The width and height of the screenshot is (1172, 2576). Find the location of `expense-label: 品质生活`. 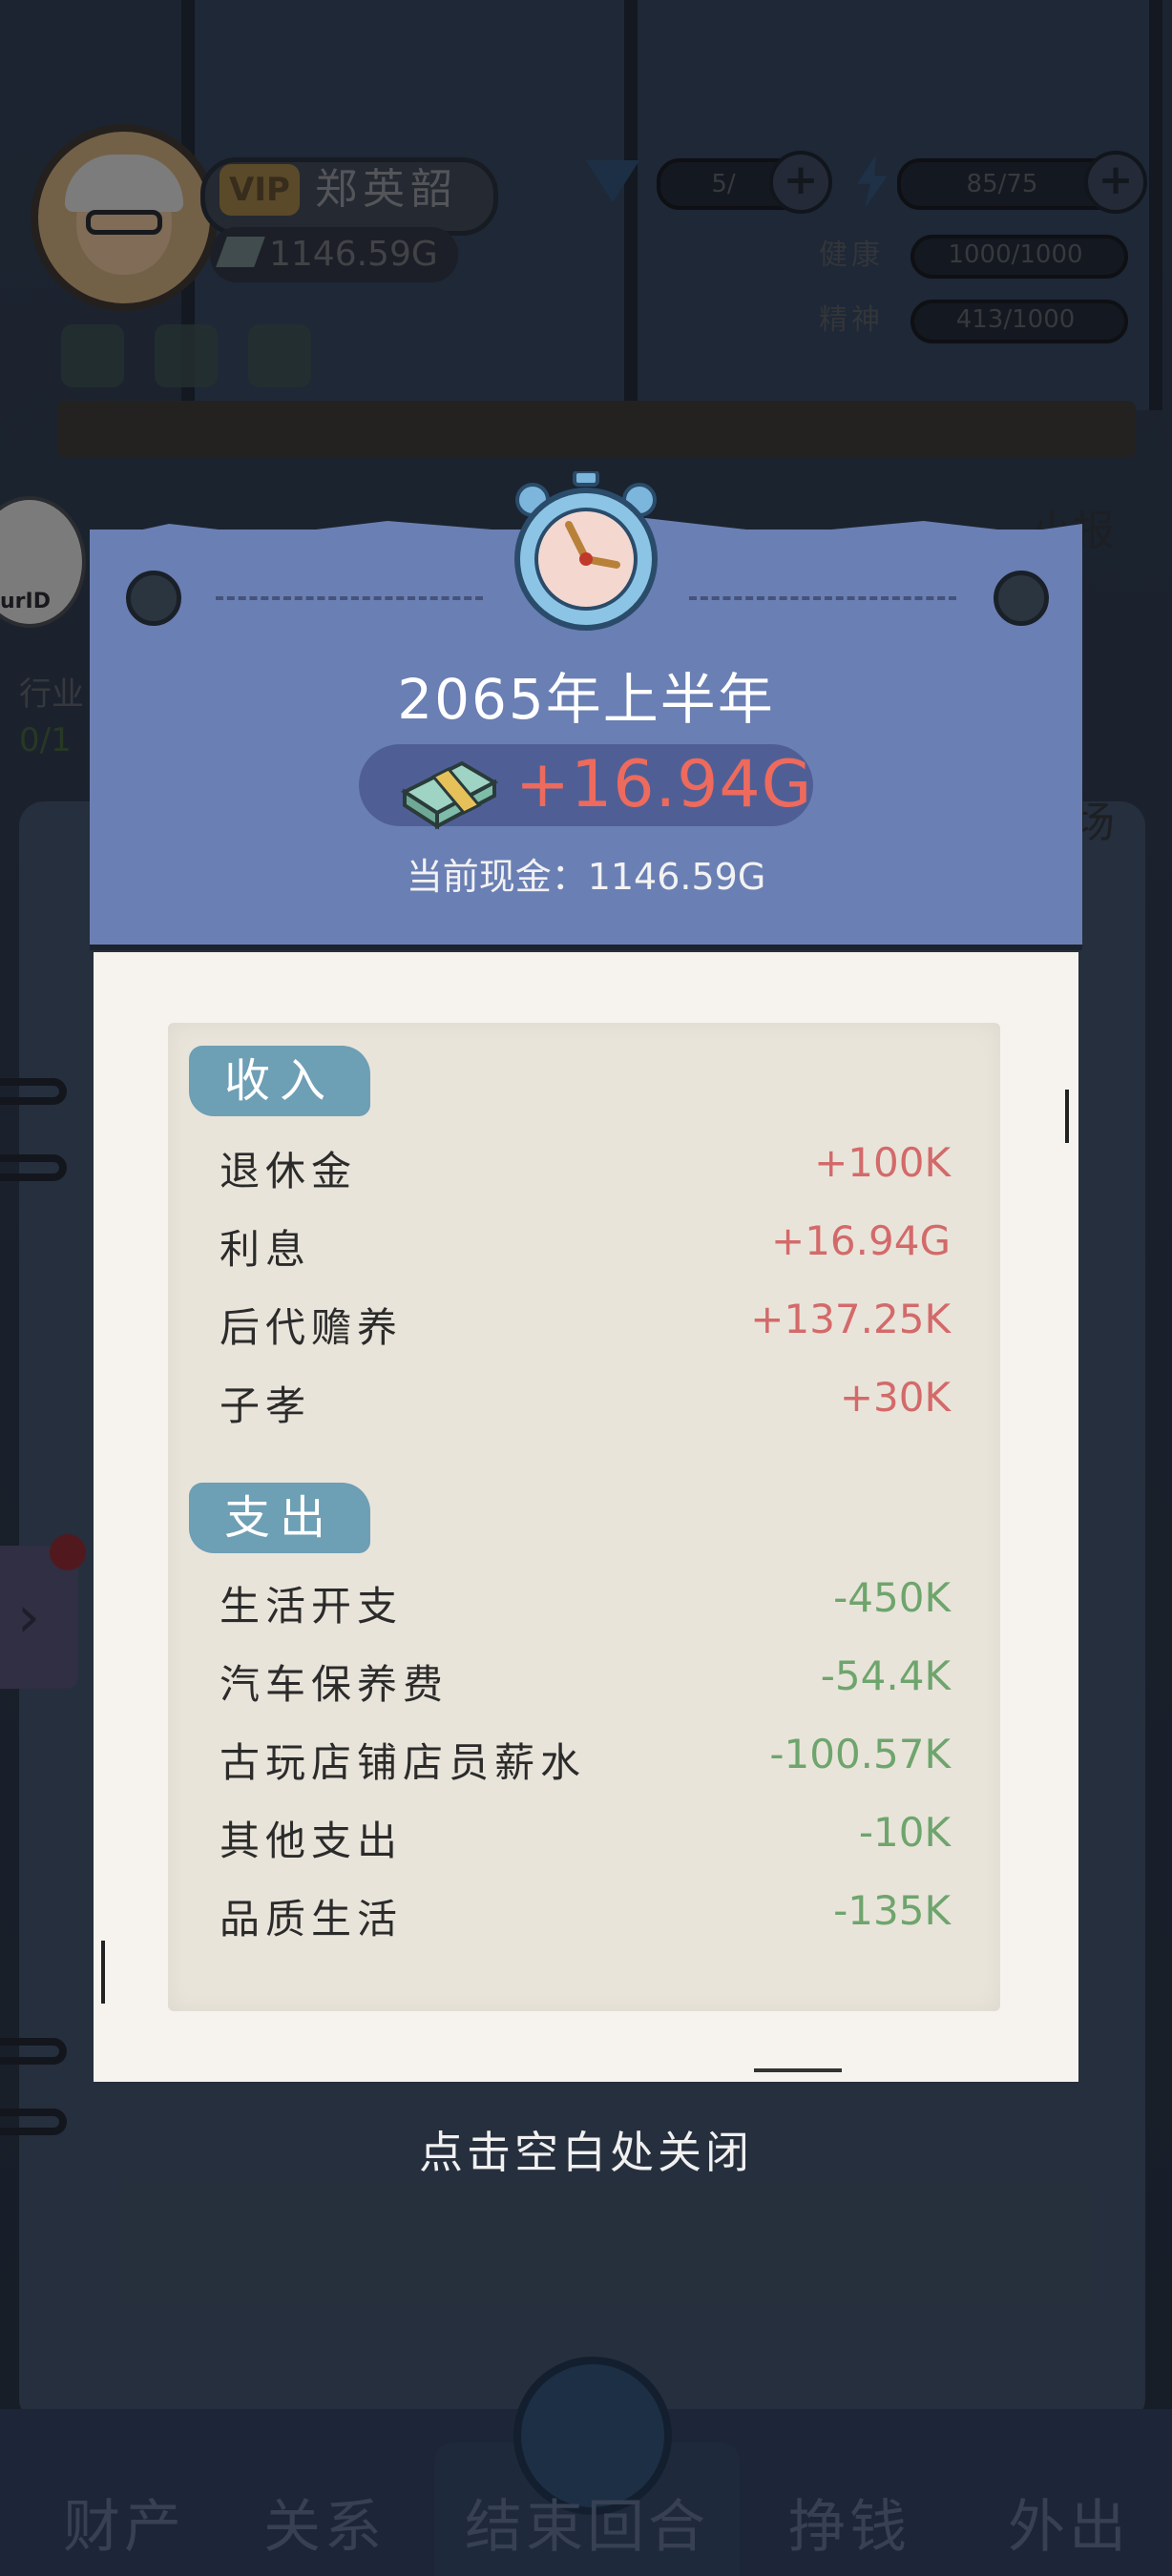

expense-label: 品质生活 is located at coordinates (312, 1919).